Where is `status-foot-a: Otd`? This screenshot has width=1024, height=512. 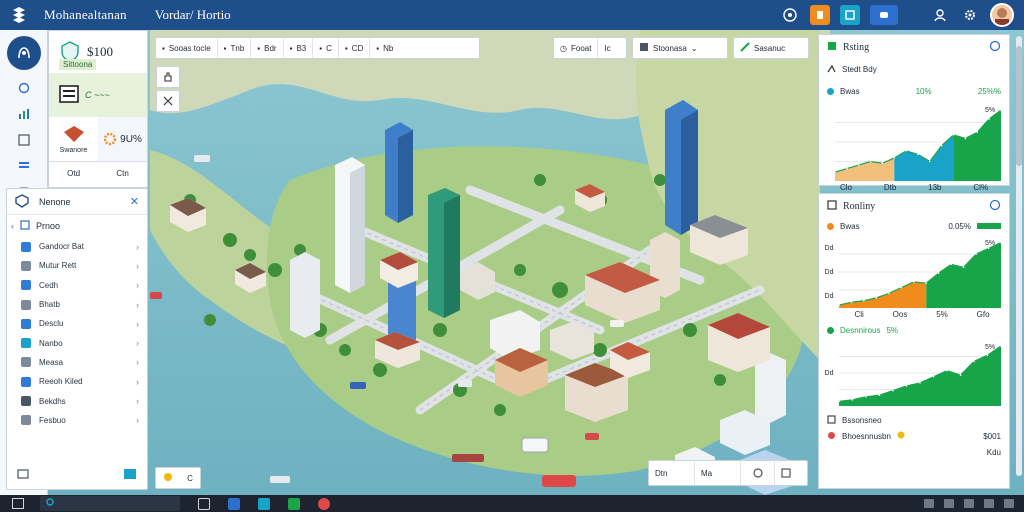 status-foot-a: Otd is located at coordinates (73, 173).